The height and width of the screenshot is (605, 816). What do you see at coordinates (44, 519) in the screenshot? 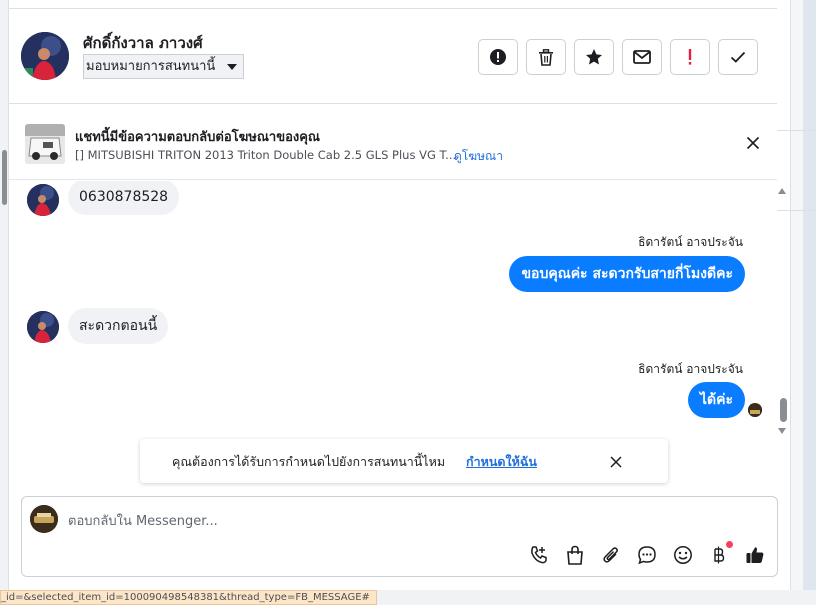
I see `page-avatar` at bounding box center [44, 519].